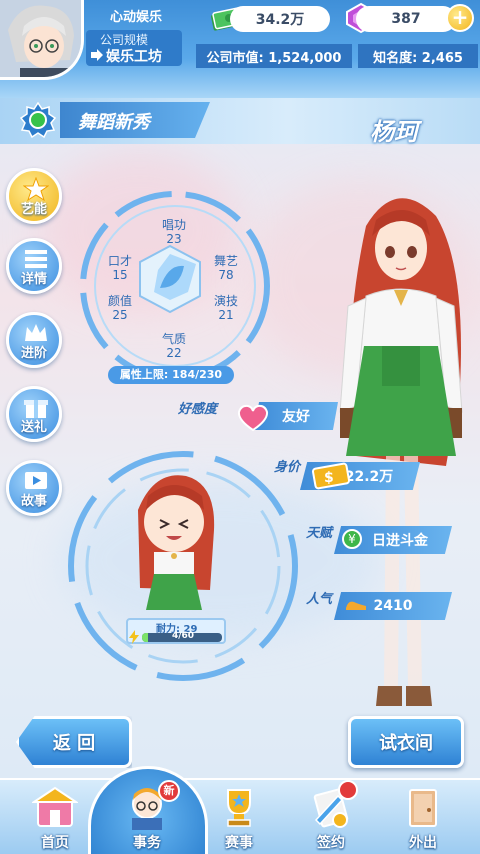 This screenshot has height=854, width=480. I want to click on nav-label: 签约, so click(331, 843).